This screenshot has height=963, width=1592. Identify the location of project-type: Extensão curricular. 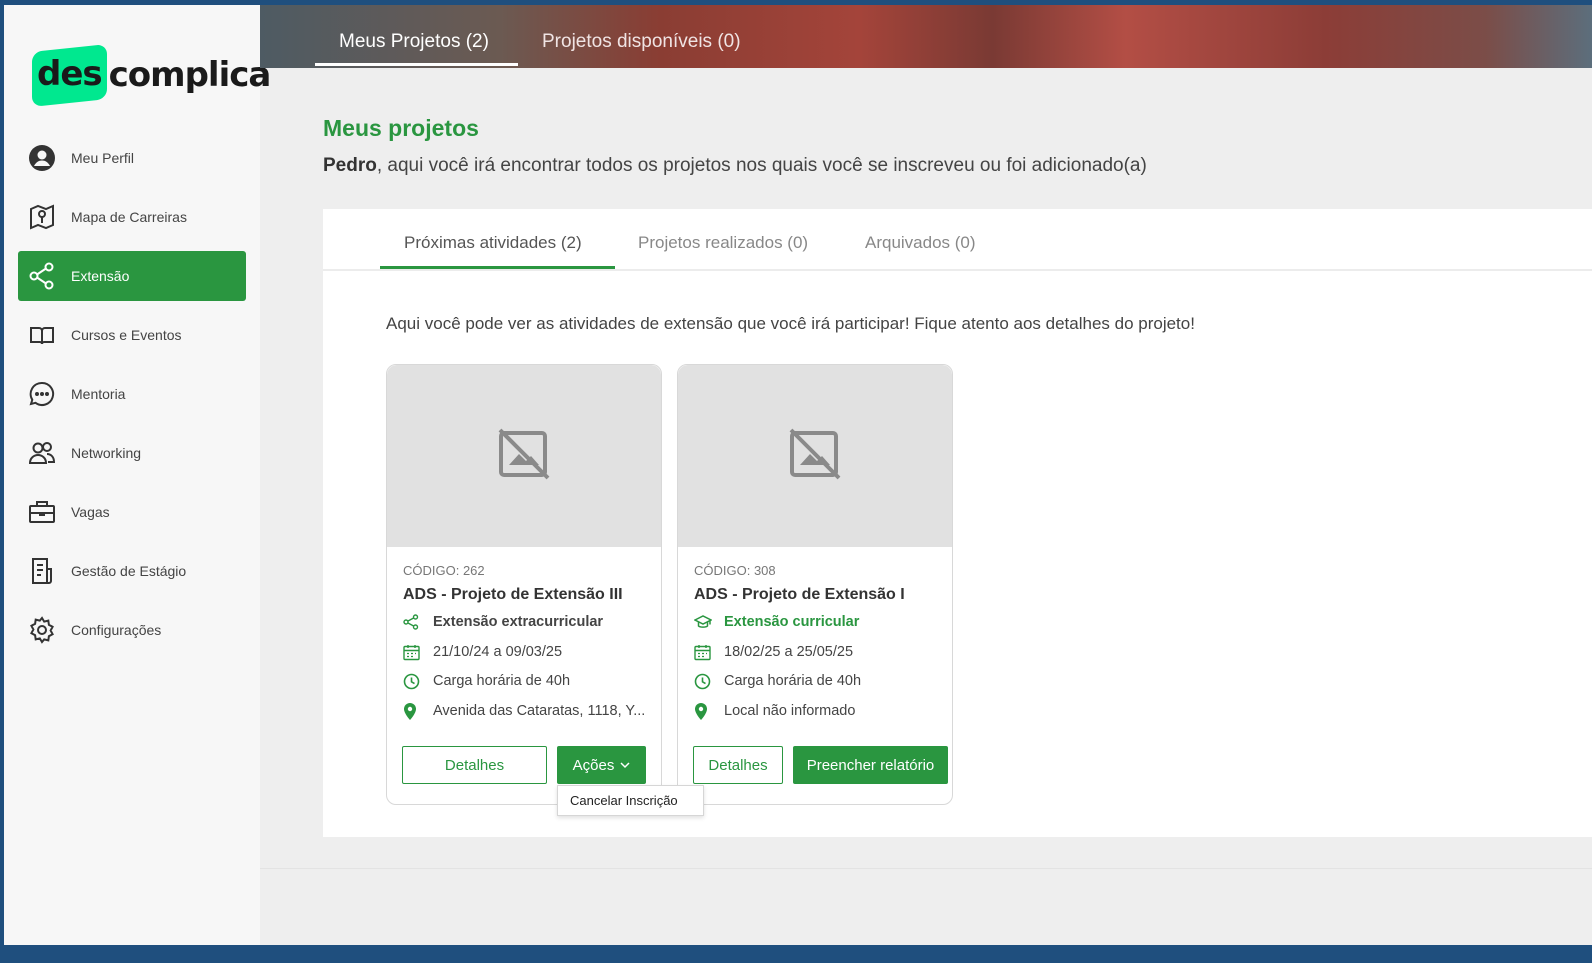
(776, 622).